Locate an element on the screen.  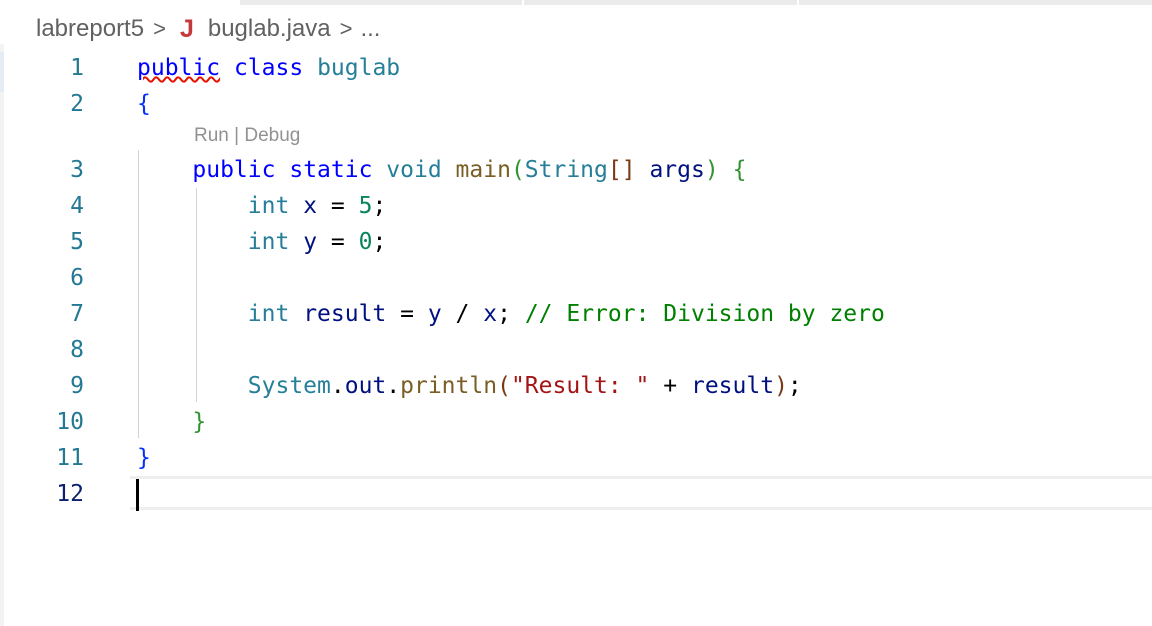
code-line-10: 10 } is located at coordinates (576, 422).